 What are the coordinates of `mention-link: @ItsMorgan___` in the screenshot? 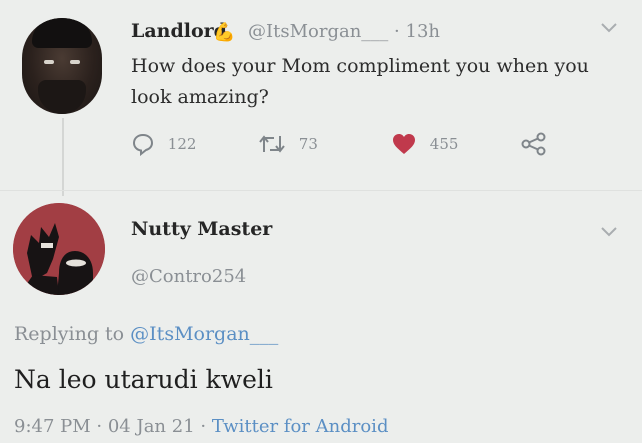 It's located at (204, 334).